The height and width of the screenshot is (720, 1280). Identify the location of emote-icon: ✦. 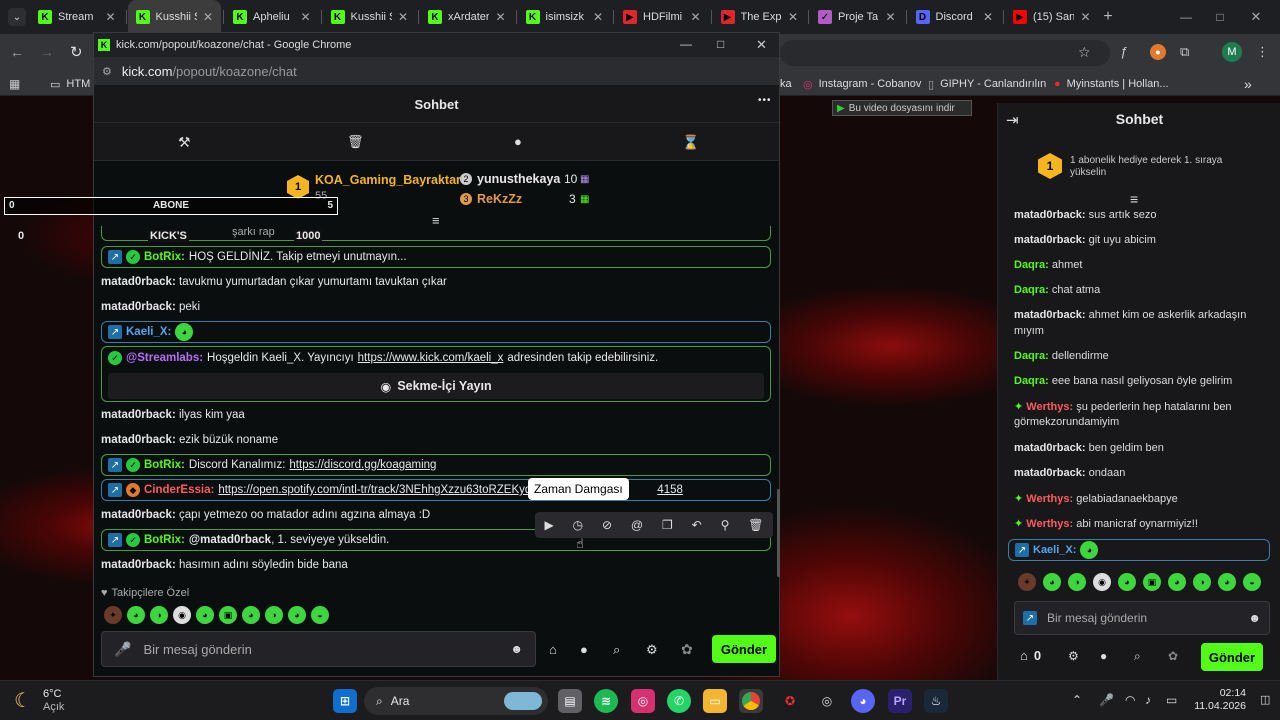
(113, 615).